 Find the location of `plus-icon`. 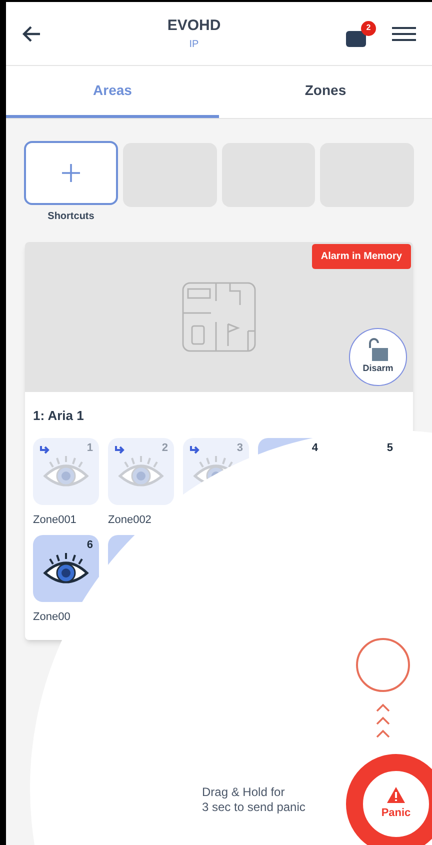

plus-icon is located at coordinates (71, 173).